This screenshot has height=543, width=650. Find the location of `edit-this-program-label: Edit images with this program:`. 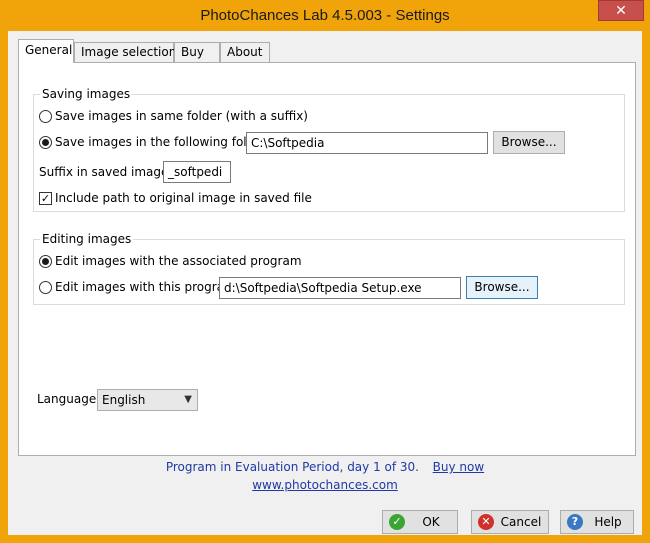

edit-this-program-label: Edit images with this program: is located at coordinates (147, 287).